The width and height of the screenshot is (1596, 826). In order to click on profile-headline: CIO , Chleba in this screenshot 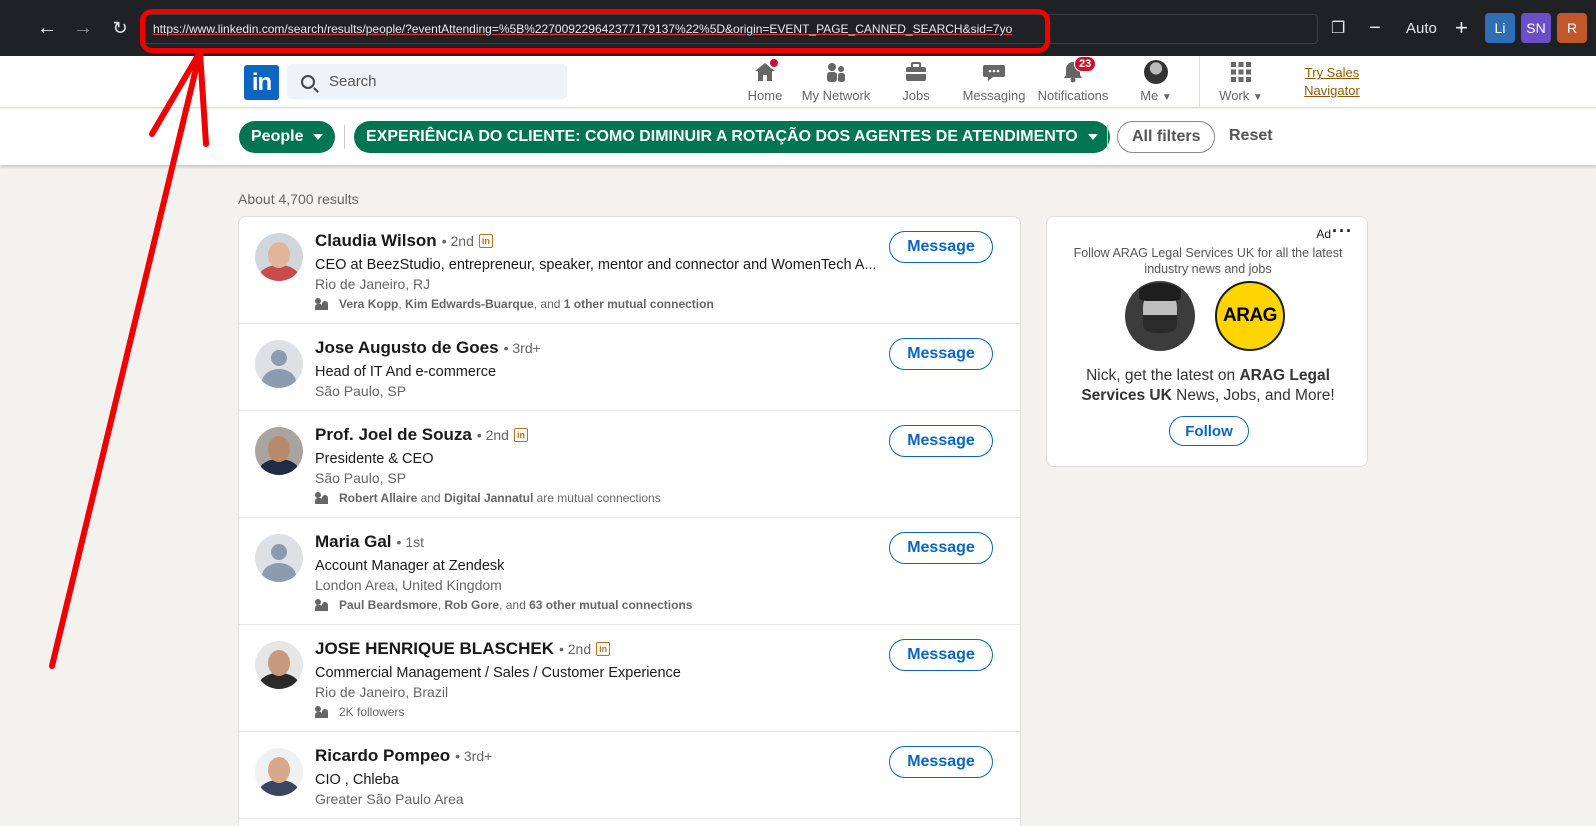, I will do `click(357, 780)`.